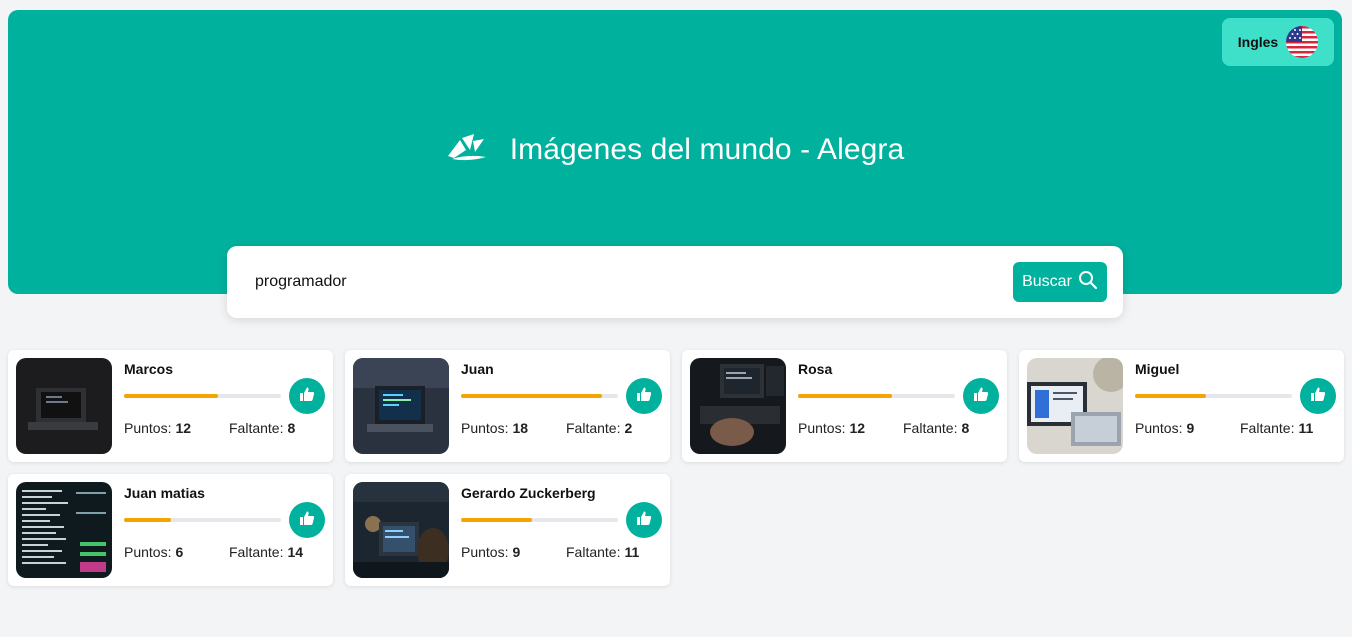  I want to click on search-bar: Buscar, so click(675, 282).